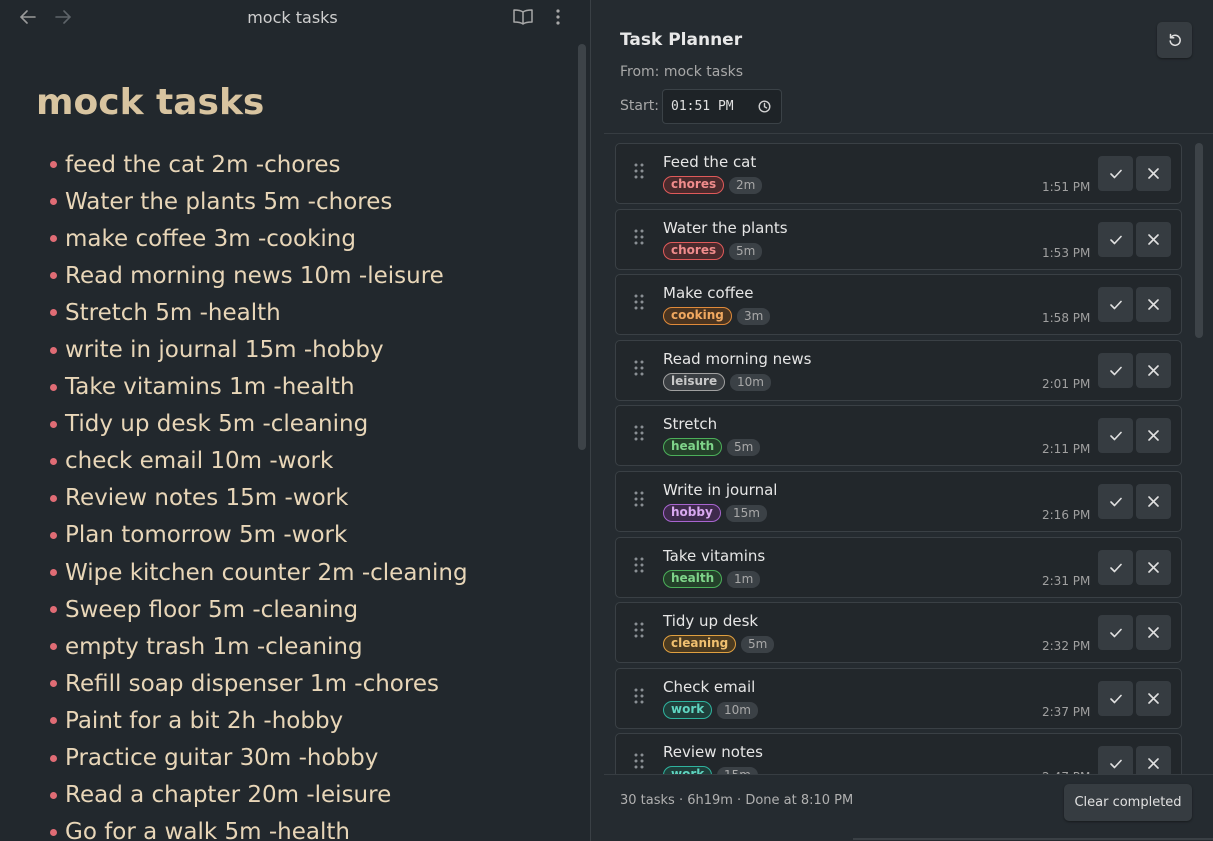 This screenshot has width=1213, height=841. Describe the element at coordinates (898, 370) in the screenshot. I see `task-card: Read morning news leisure 10m 2:01 PM` at that location.